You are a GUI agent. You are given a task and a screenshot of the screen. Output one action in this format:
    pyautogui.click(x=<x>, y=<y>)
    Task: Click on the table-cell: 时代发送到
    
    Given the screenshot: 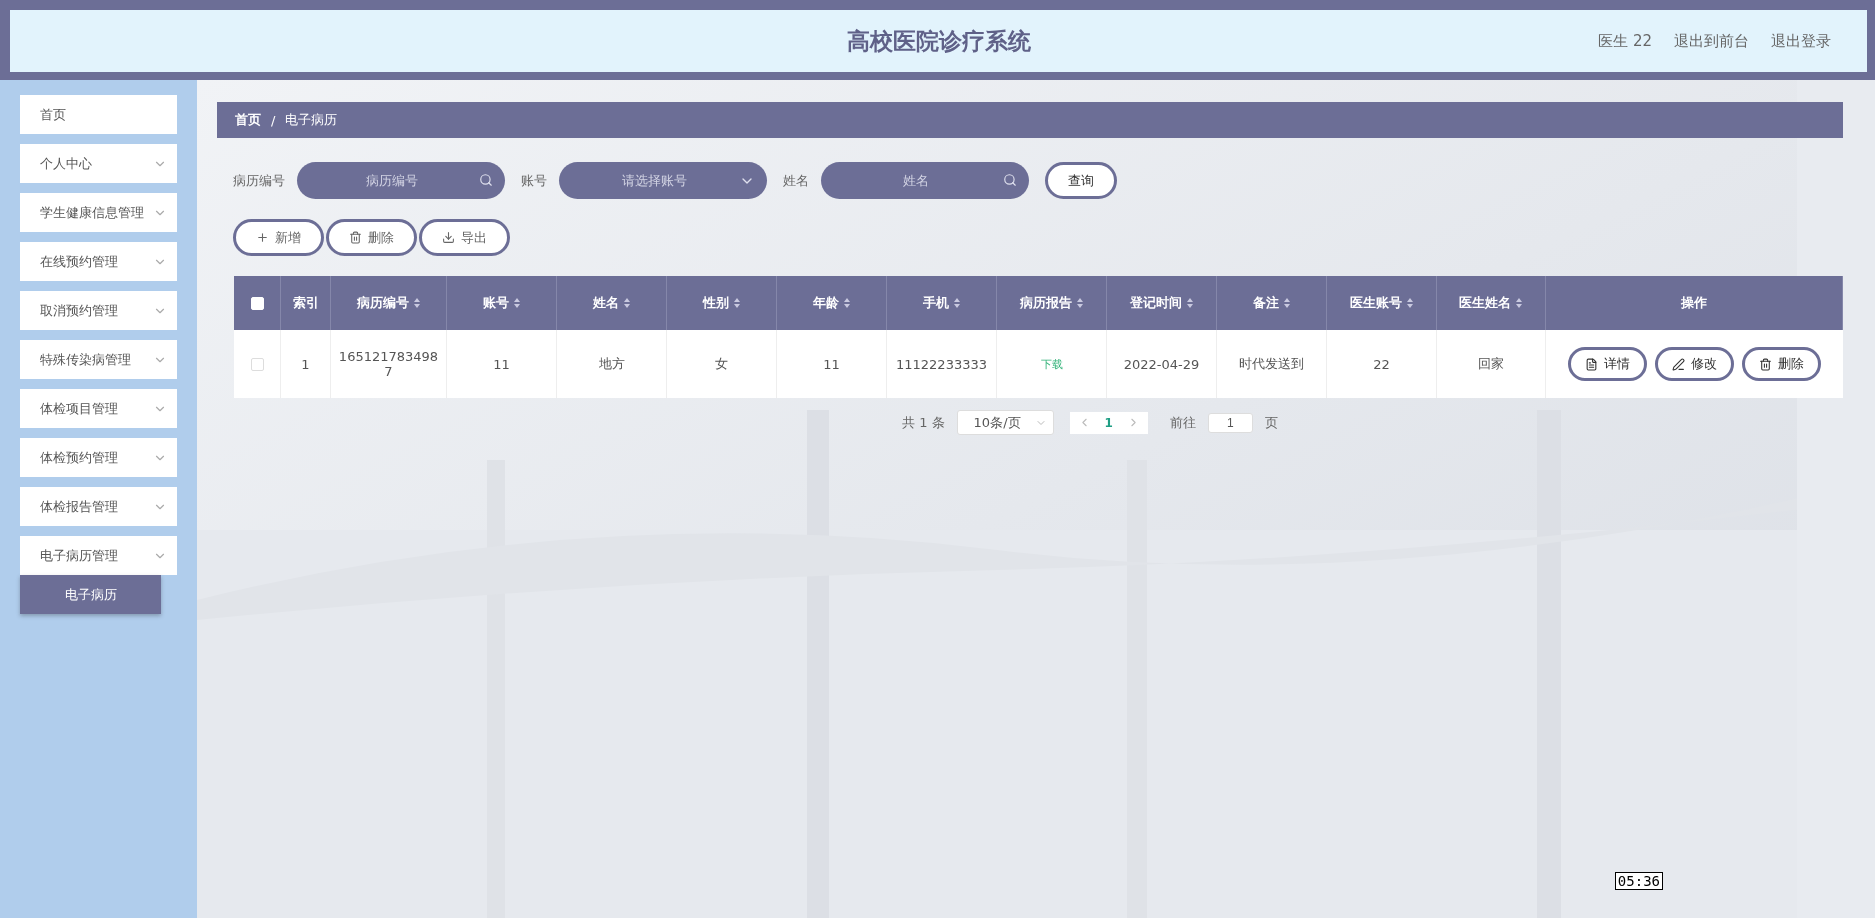 What is the action you would take?
    pyautogui.click(x=1271, y=364)
    